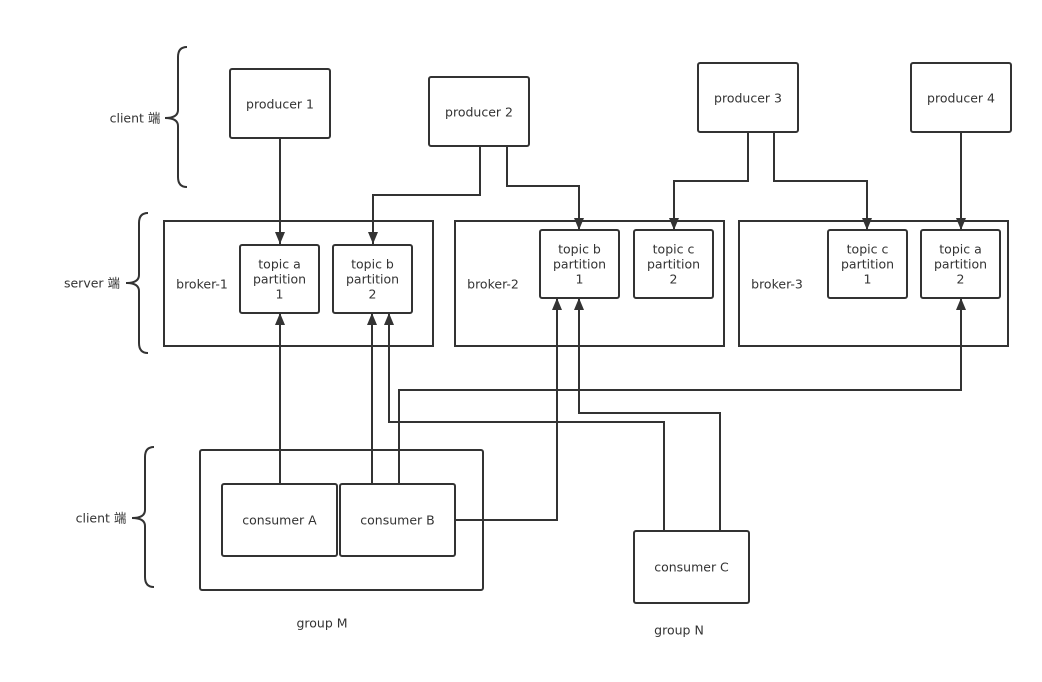 The height and width of the screenshot is (682, 1042). I want to click on partition-topic-b-1: topic b partition 1, so click(579, 264).